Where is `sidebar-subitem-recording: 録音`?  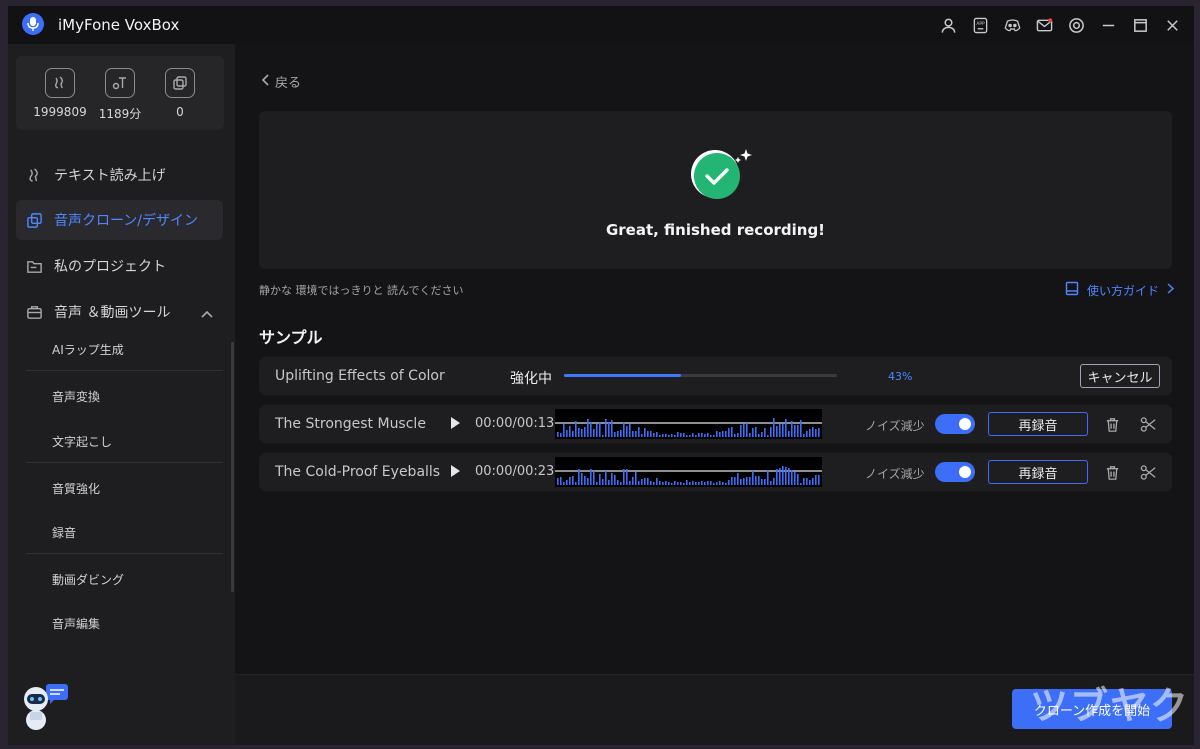 sidebar-subitem-recording: 録音 is located at coordinates (64, 532).